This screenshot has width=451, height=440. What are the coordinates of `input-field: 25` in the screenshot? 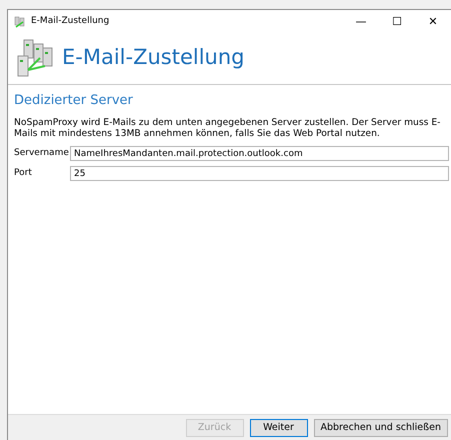 It's located at (259, 174).